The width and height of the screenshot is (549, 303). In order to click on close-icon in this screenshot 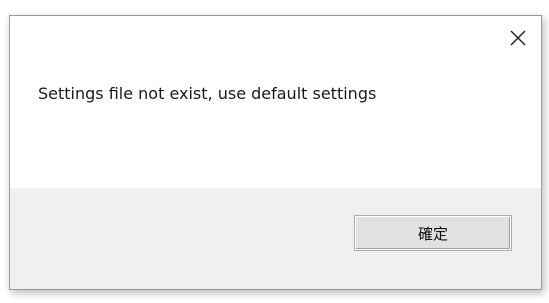, I will do `click(518, 38)`.